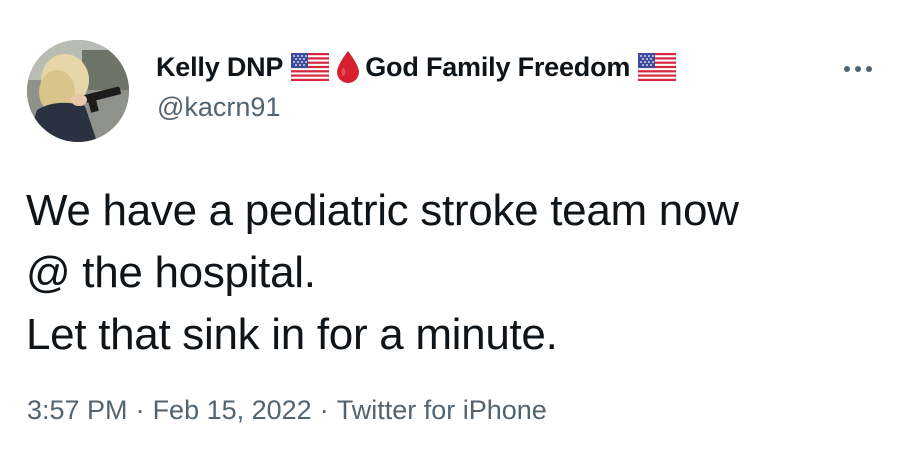  I want to click on more-options-icon, so click(858, 69).